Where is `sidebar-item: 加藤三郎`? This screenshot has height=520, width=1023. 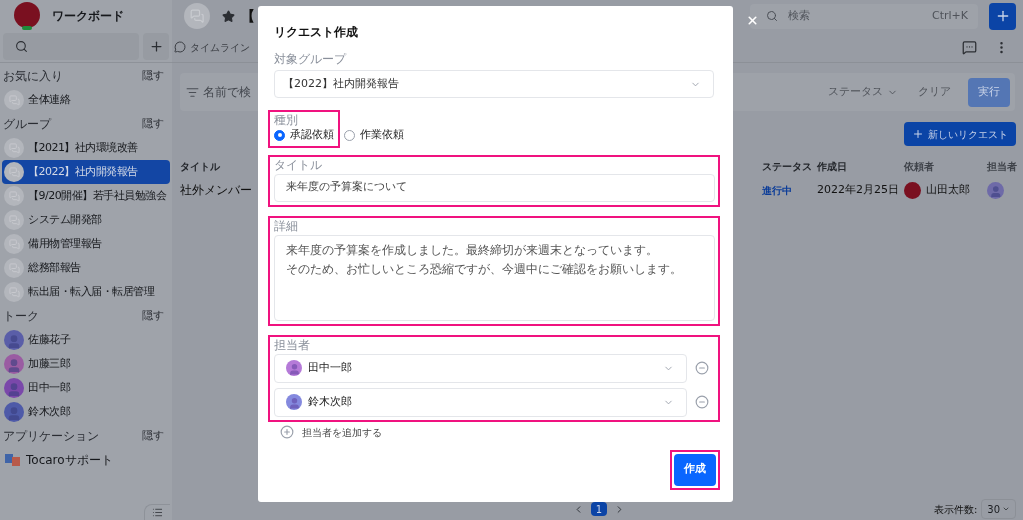 sidebar-item: 加藤三郎 is located at coordinates (86, 364).